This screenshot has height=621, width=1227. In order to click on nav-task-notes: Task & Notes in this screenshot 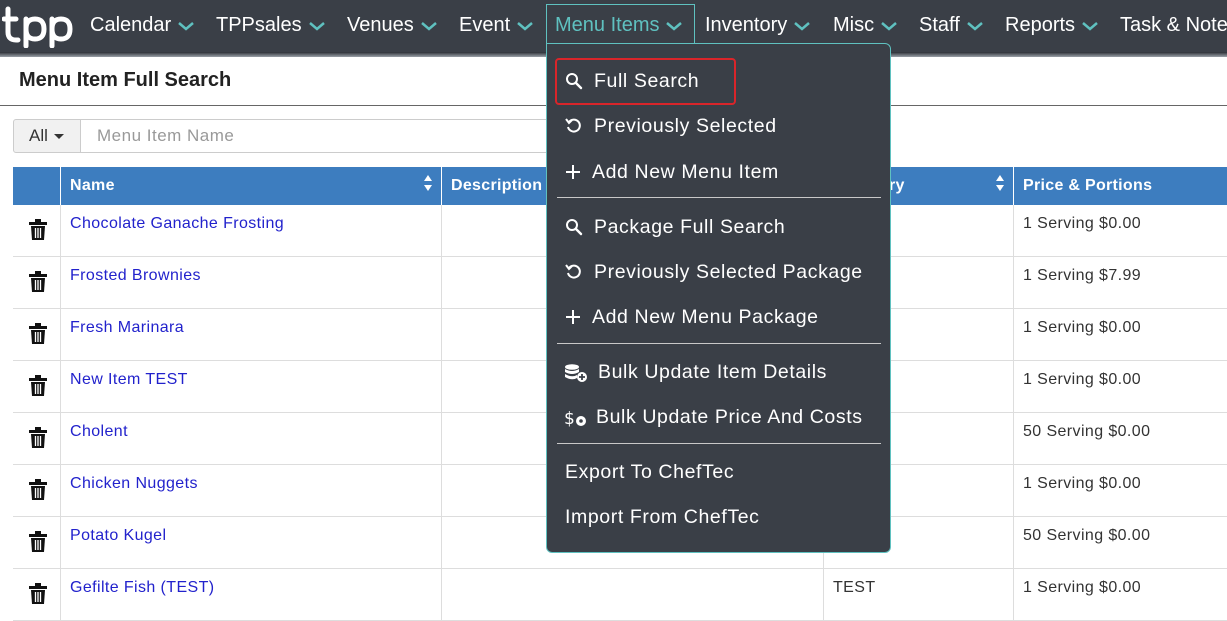, I will do `click(1173, 25)`.